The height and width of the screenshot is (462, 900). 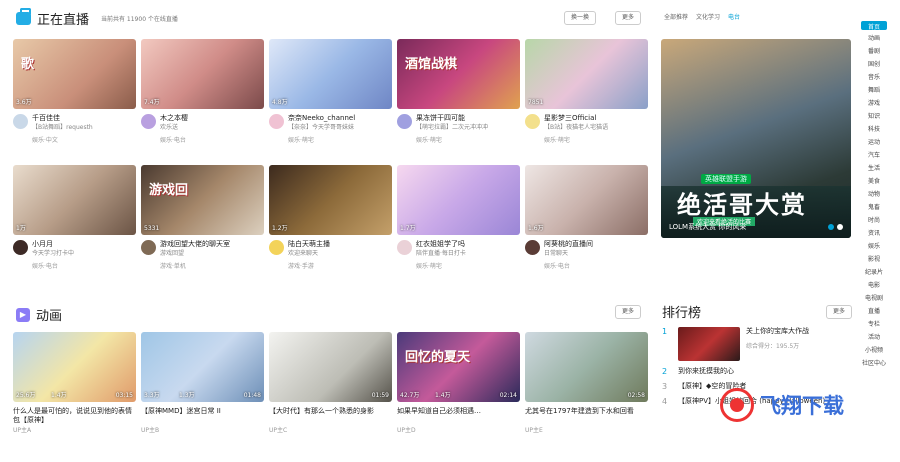 I want to click on sidebar-item: 资讯, so click(x=874, y=233).